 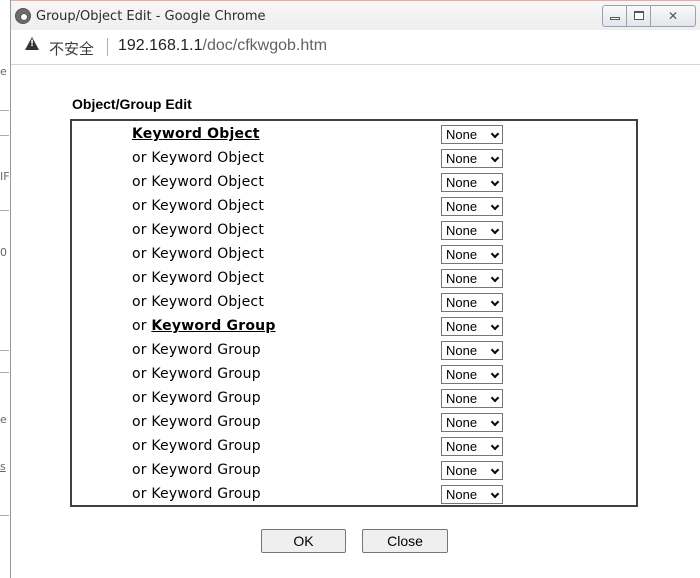 I want to click on row-label: Keyword Object, so click(x=196, y=134).